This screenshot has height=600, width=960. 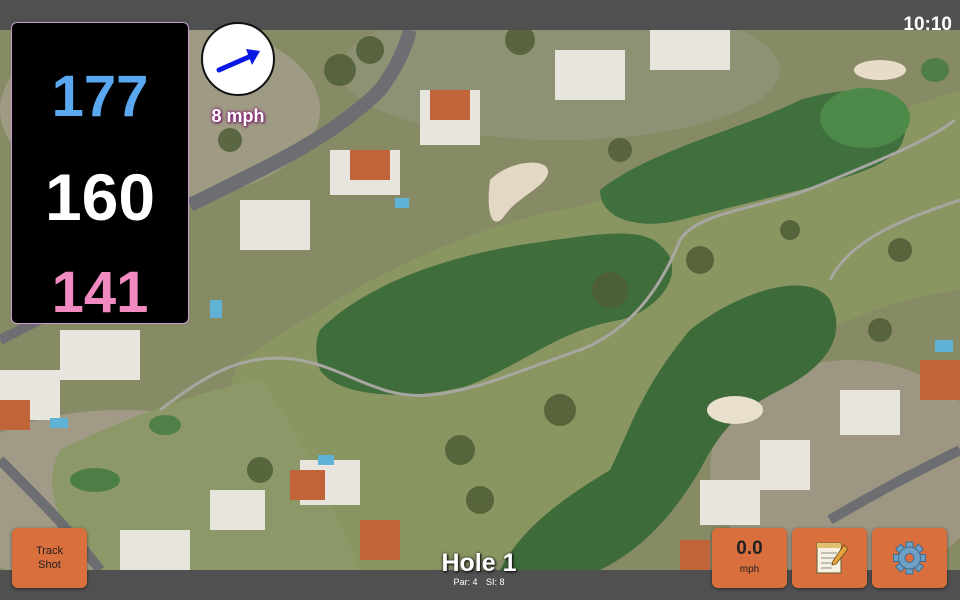 I want to click on distance-panel: 177 160 141, so click(x=100, y=173).